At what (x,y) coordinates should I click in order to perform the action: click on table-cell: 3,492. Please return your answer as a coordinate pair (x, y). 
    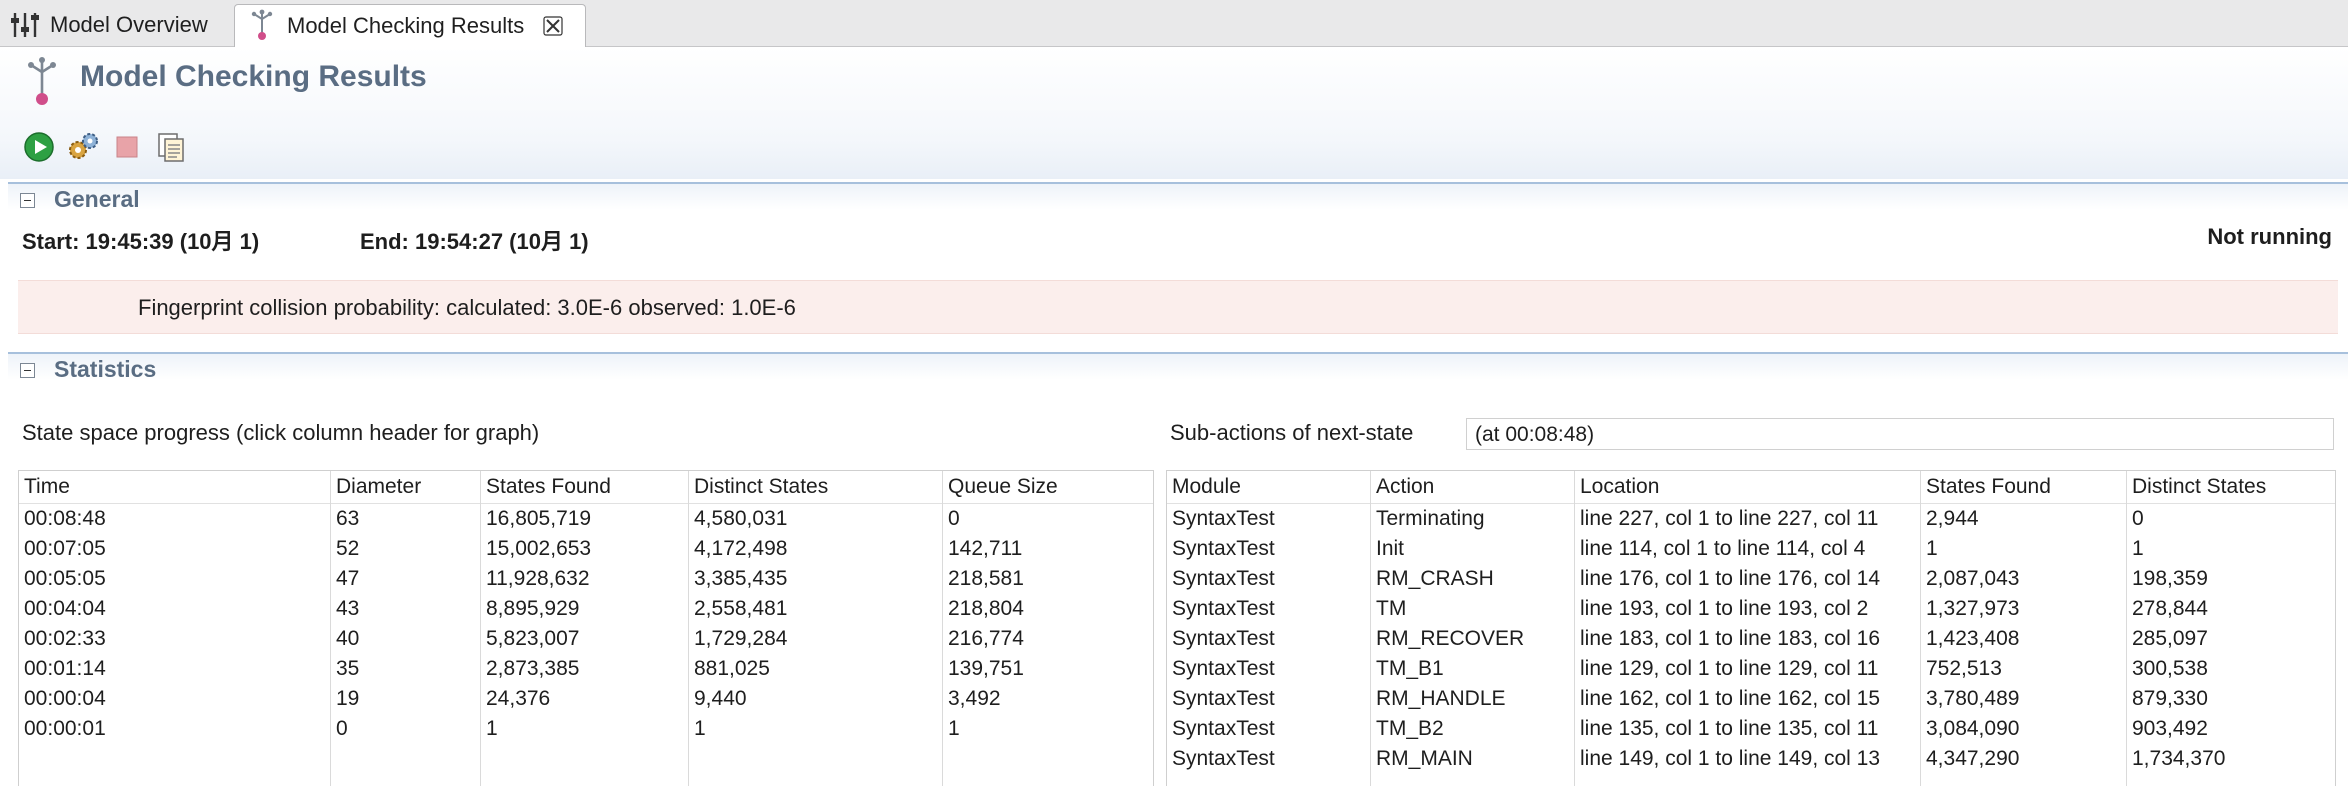
    Looking at the image, I should click on (974, 698).